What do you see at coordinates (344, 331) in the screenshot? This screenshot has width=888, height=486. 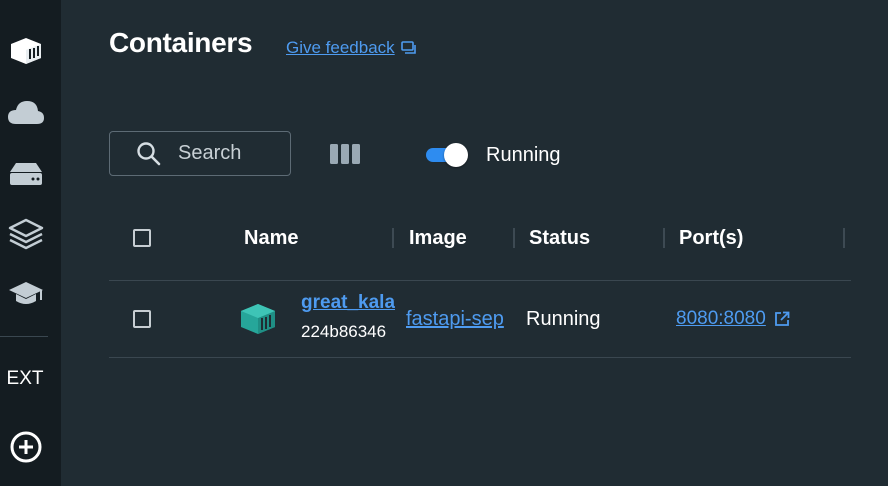 I see `container-id: 224b86346` at bounding box center [344, 331].